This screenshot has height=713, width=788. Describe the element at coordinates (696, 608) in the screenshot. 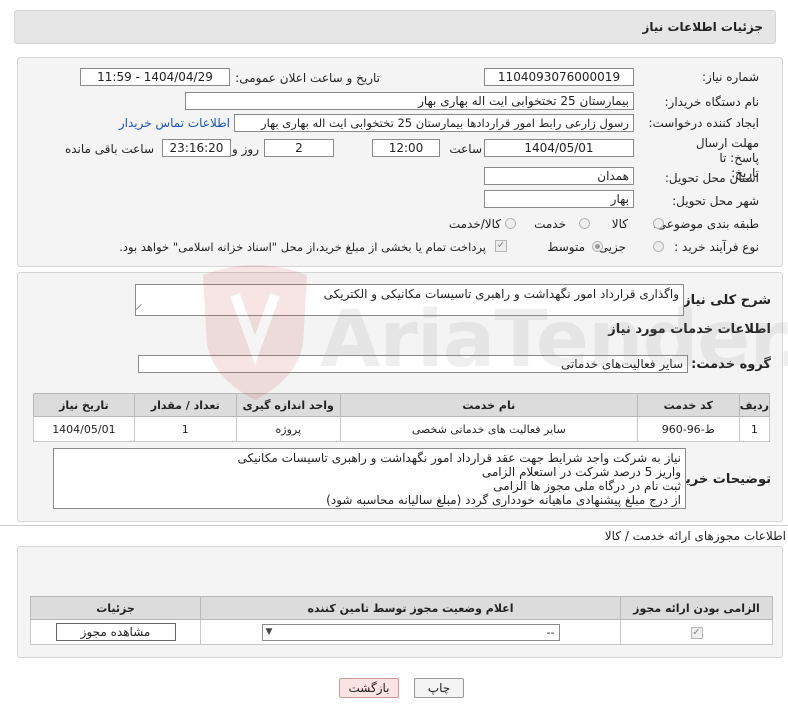

I see `col-permit-required: الزامی بودن ارائه مجوز` at that location.